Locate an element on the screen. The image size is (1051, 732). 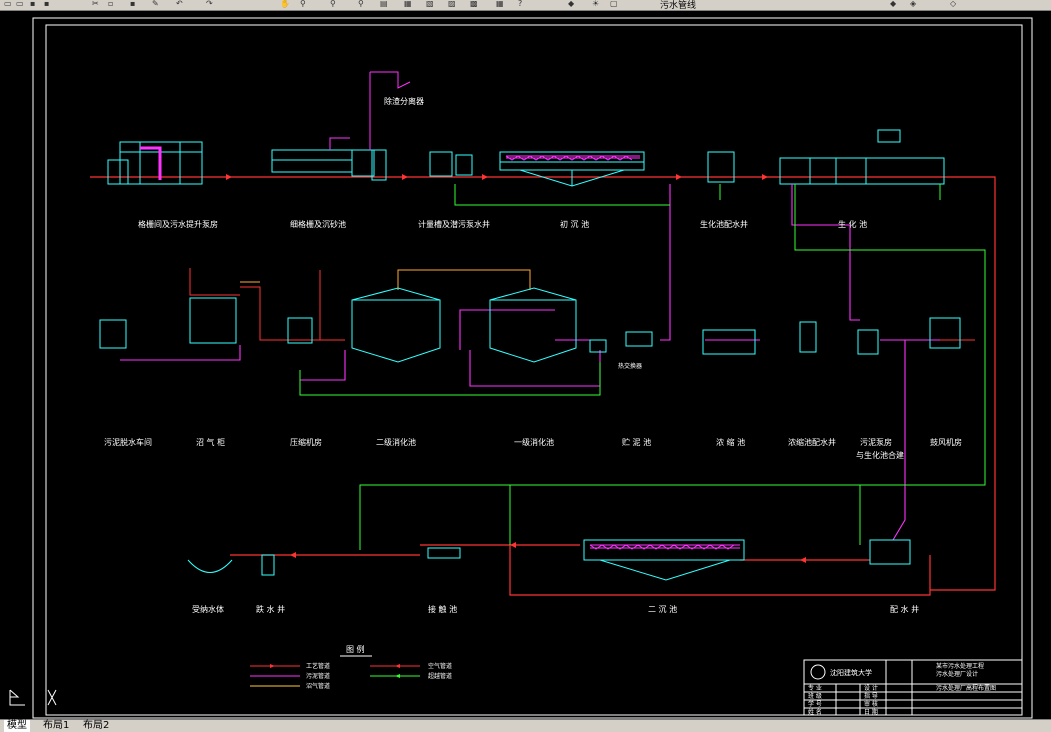
label-sludge-pump: 污泥泵房 is located at coordinates (876, 442).